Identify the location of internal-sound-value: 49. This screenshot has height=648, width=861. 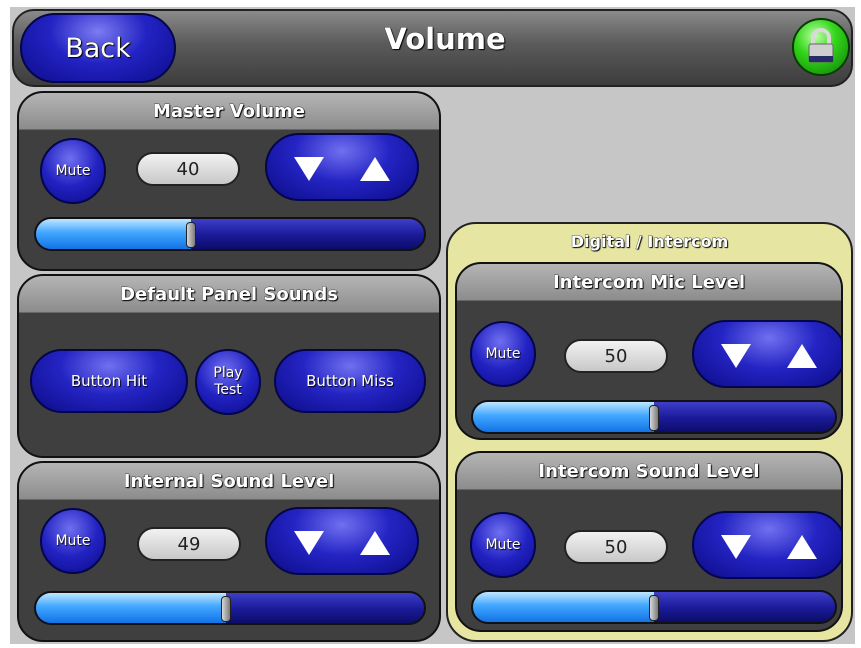
(189, 544).